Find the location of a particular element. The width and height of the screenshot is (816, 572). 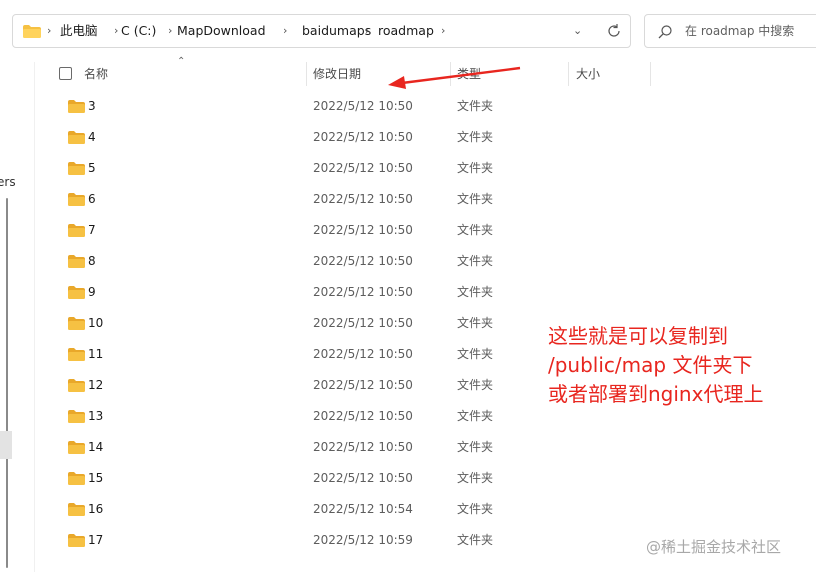

file-name: 9 is located at coordinates (92, 292).